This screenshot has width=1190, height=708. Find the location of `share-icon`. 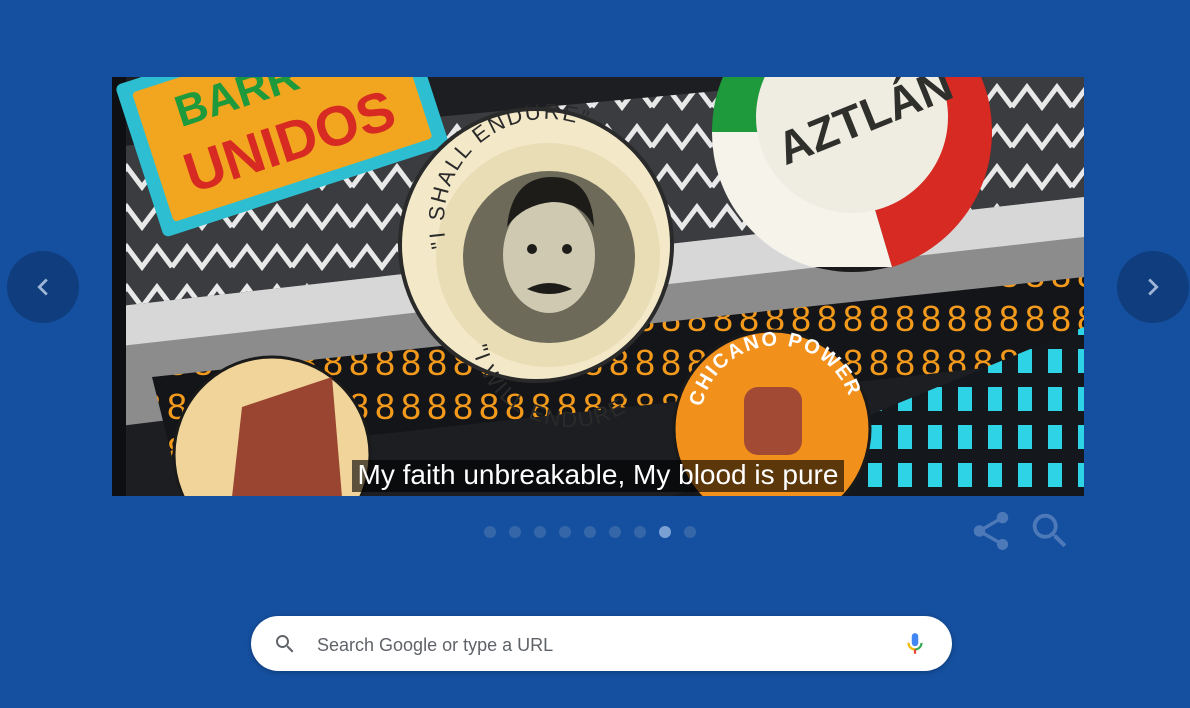

share-icon is located at coordinates (991, 531).